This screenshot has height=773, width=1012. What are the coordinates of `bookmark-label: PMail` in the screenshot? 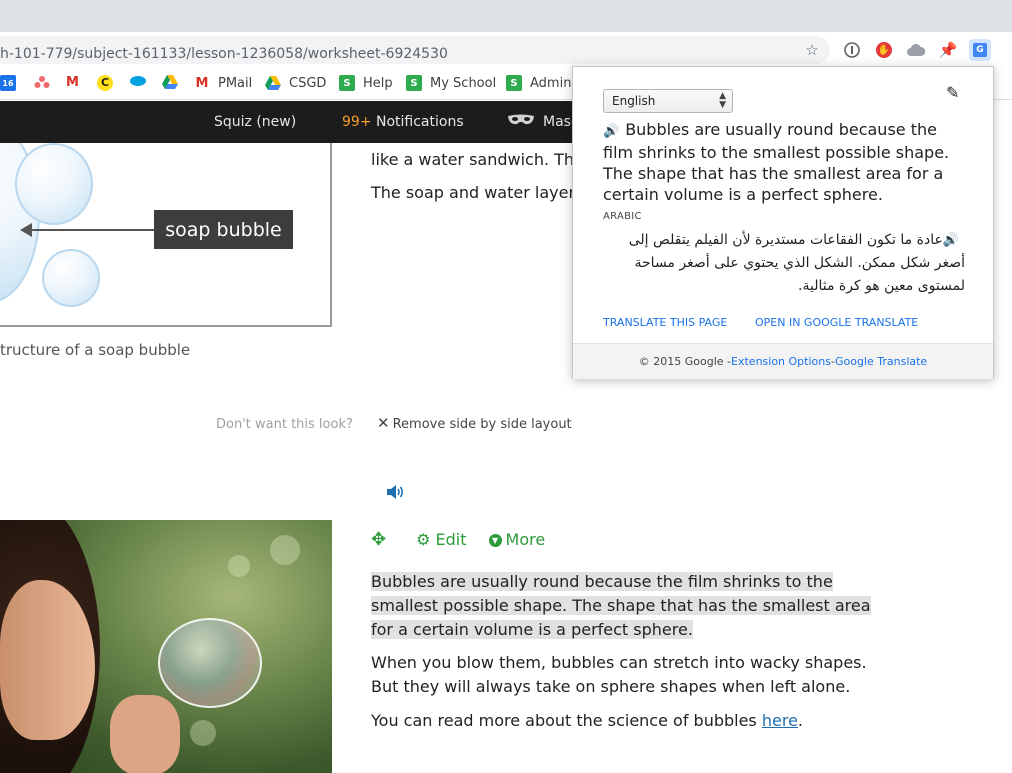 It's located at (235, 83).